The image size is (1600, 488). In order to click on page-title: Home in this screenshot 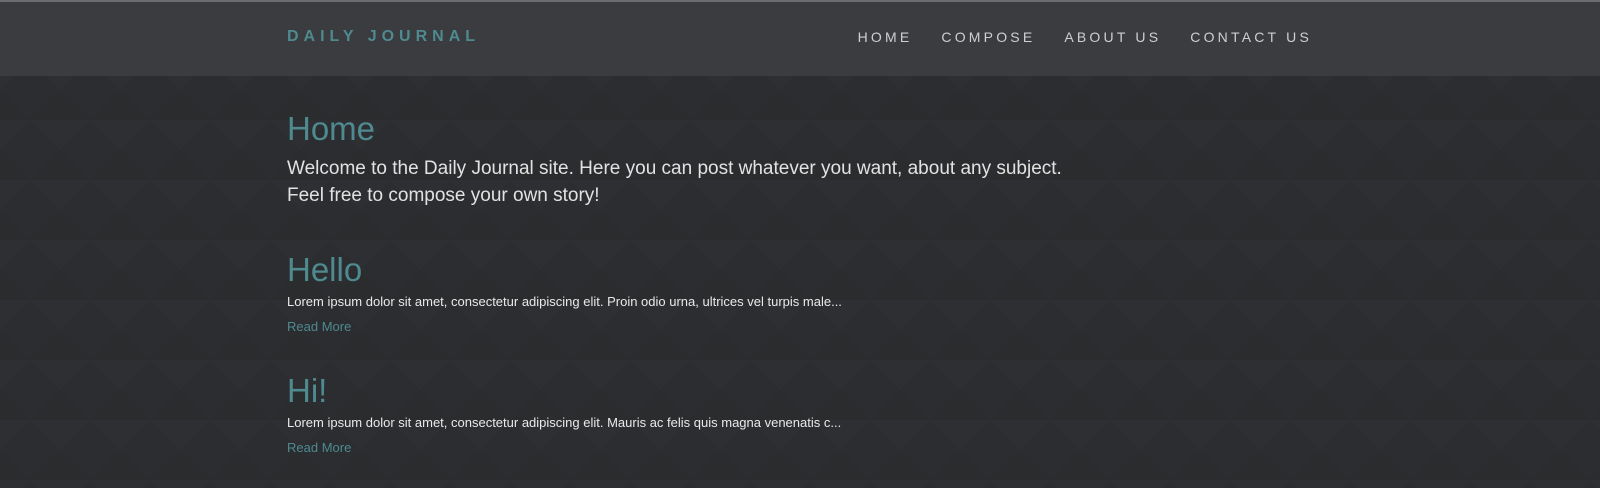, I will do `click(331, 128)`.